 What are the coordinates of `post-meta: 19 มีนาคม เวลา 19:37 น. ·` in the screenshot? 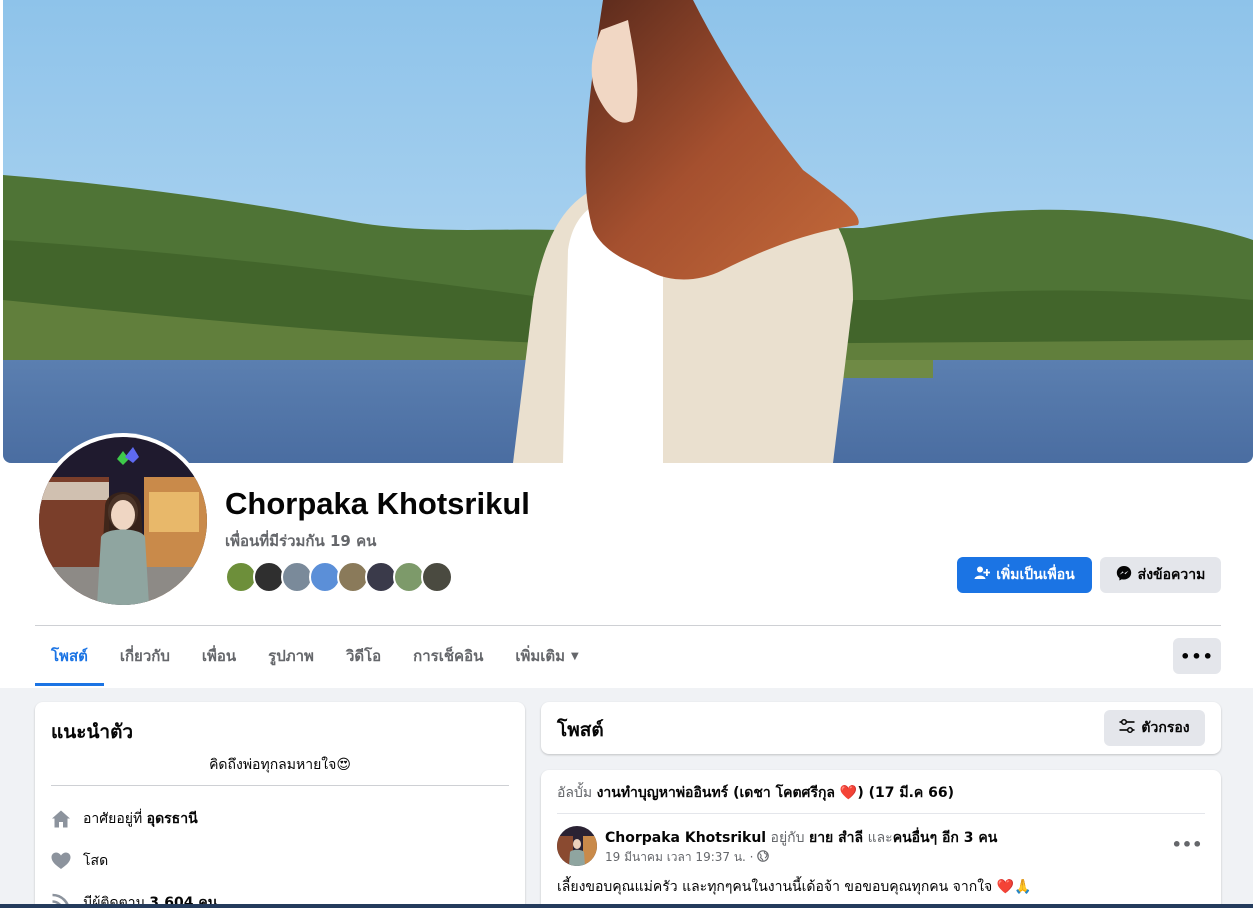 It's located at (687, 857).